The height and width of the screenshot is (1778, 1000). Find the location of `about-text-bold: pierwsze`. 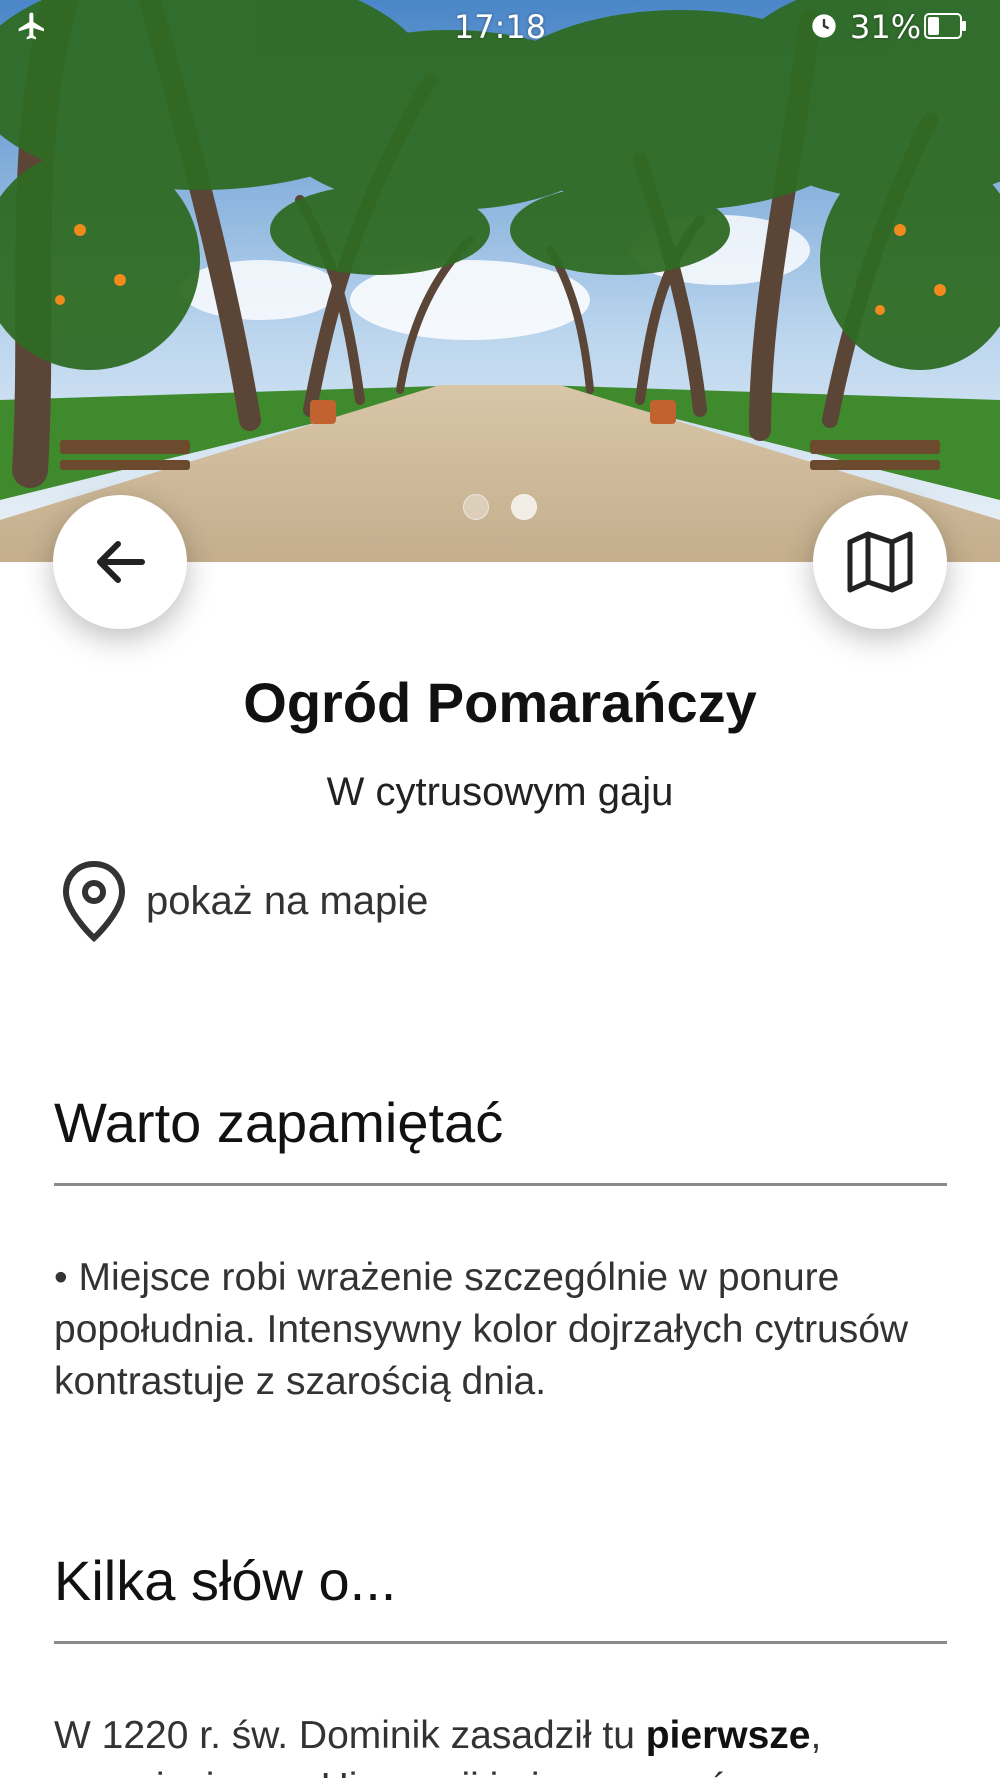

about-text-bold: pierwsze is located at coordinates (728, 1735).